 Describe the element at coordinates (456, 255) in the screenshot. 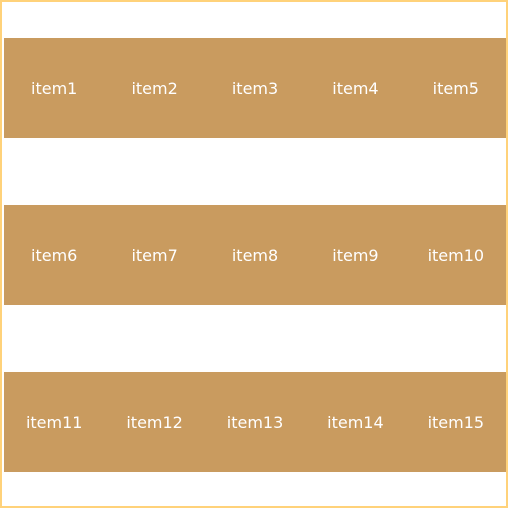

I see `item-cell: item10` at that location.